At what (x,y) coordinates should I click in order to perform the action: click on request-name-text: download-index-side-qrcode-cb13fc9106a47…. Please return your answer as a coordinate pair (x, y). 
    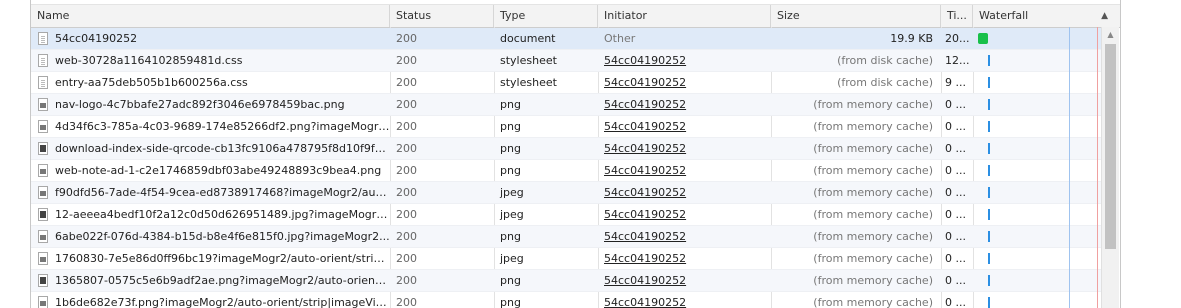
    Looking at the image, I should click on (222, 148).